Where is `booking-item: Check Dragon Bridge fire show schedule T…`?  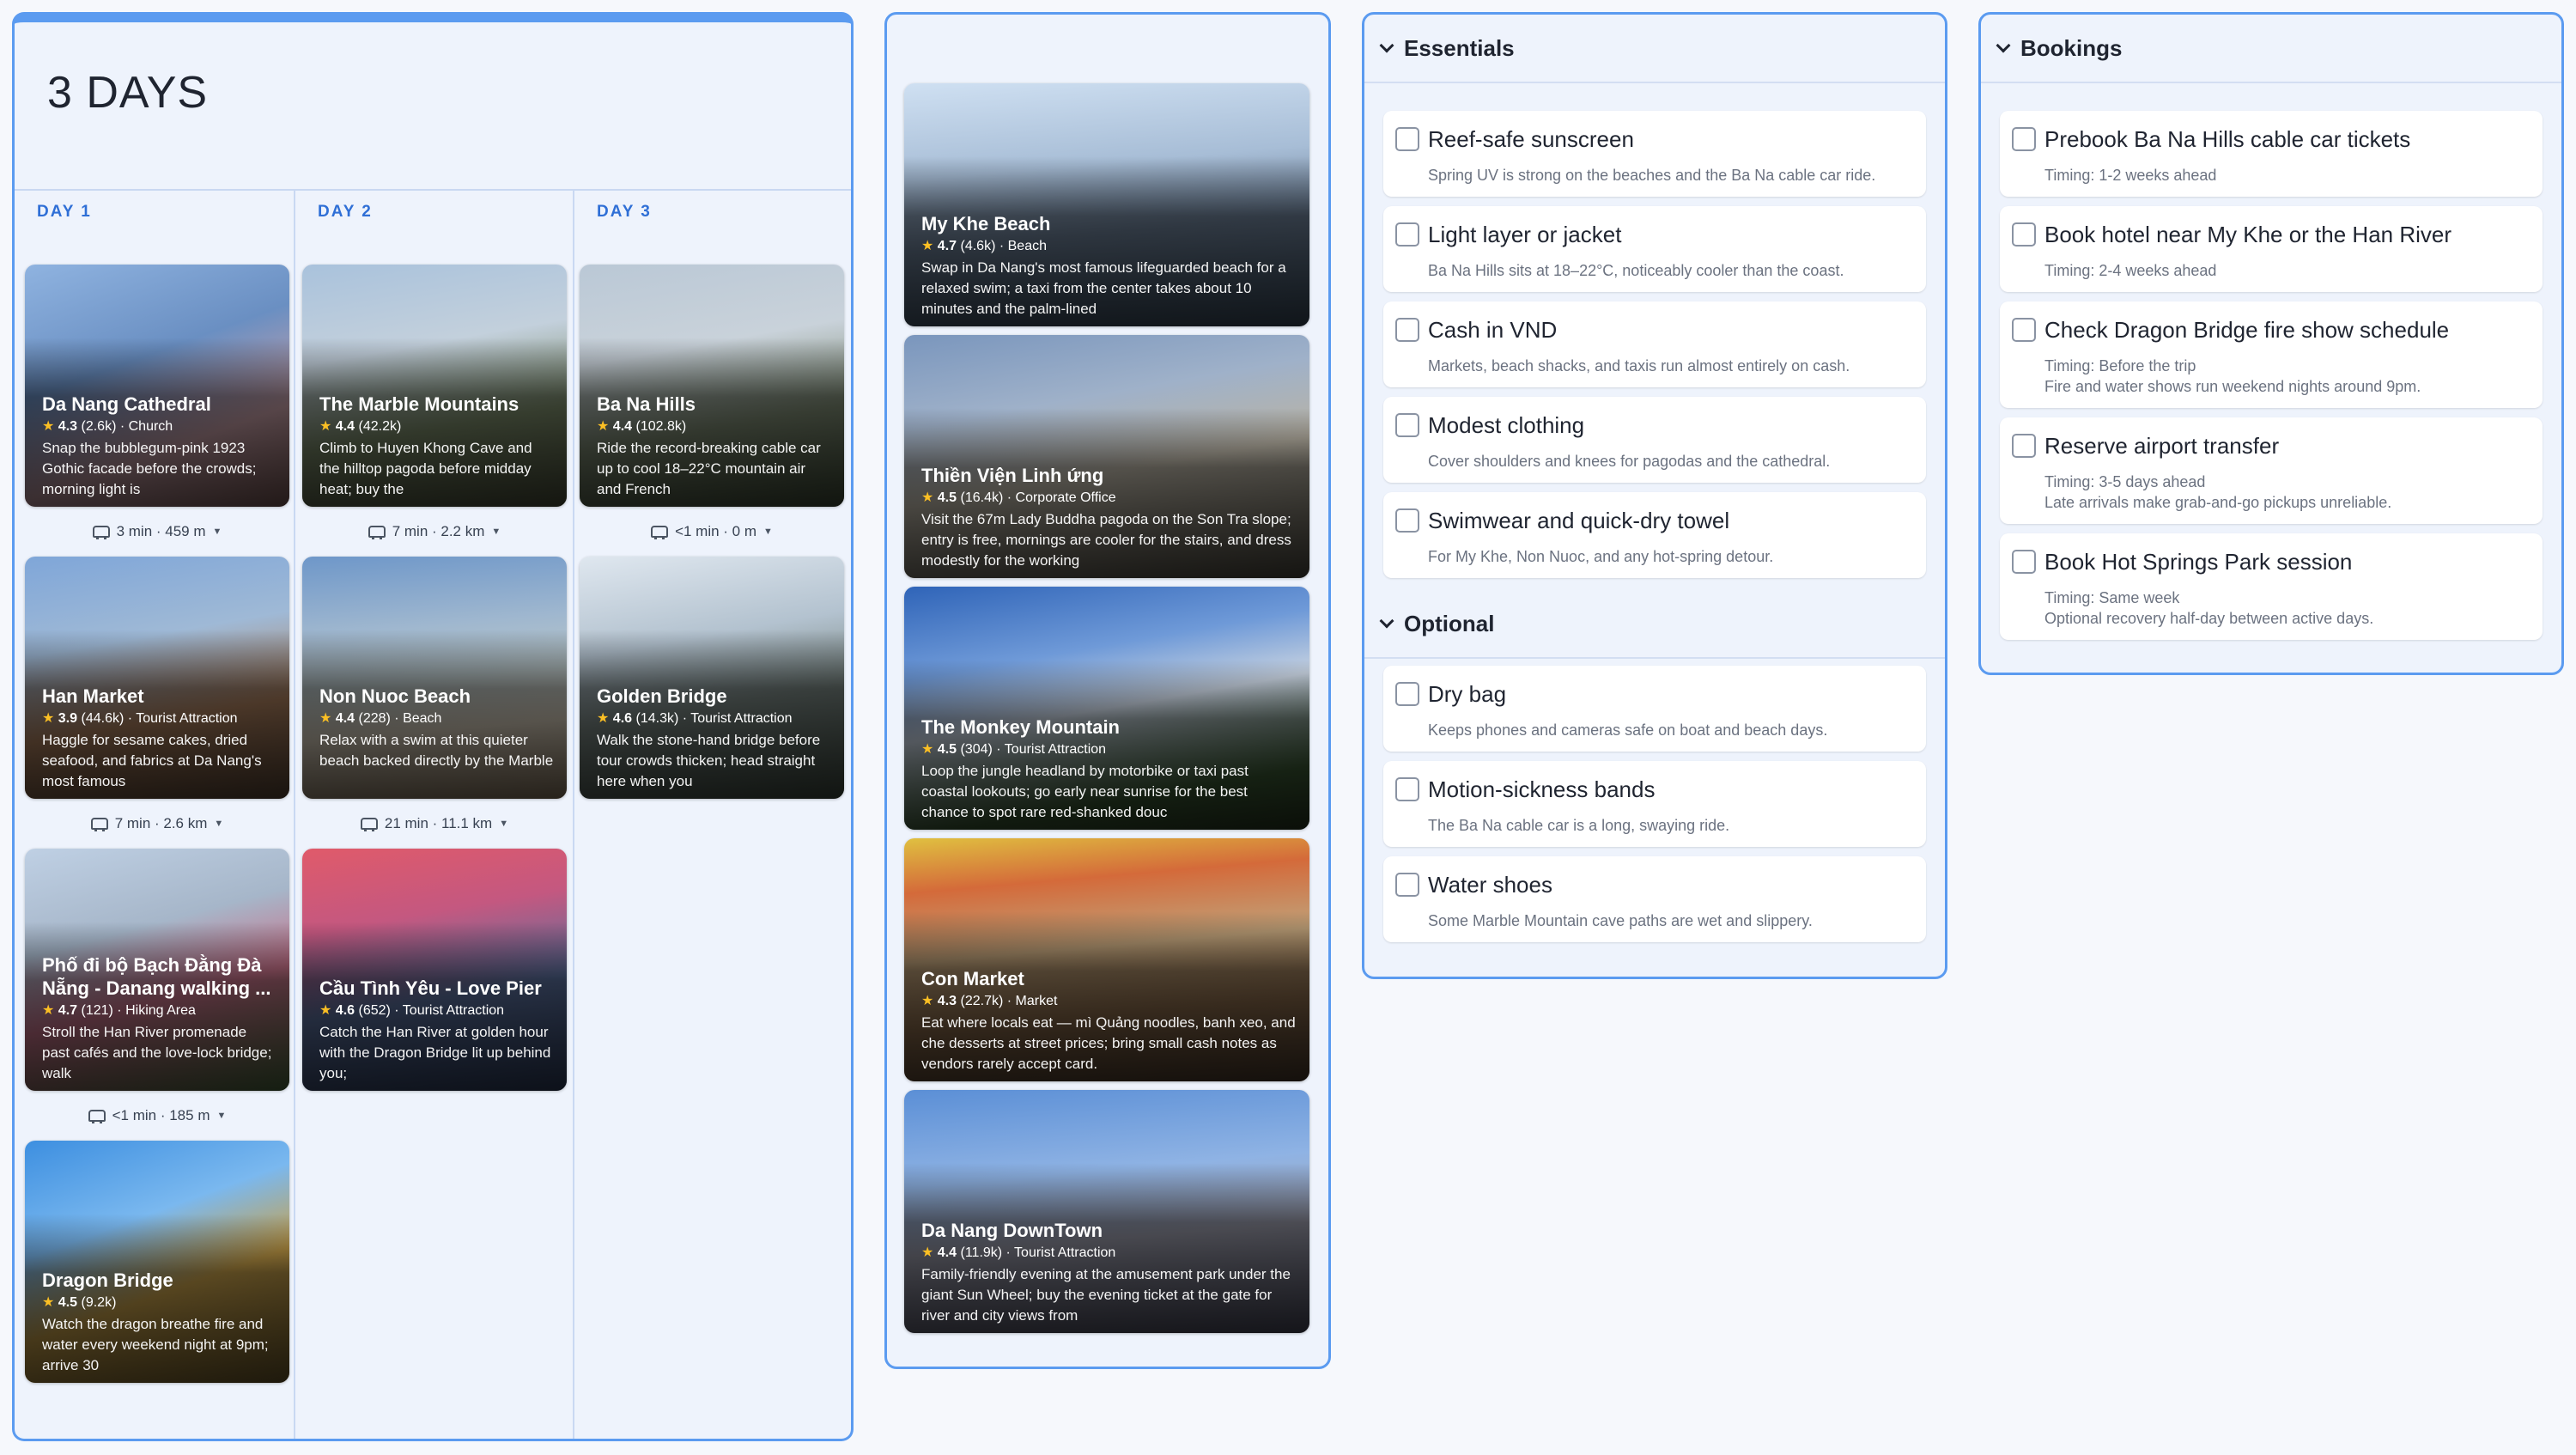 booking-item: Check Dragon Bridge fire show schedule T… is located at coordinates (2272, 354).